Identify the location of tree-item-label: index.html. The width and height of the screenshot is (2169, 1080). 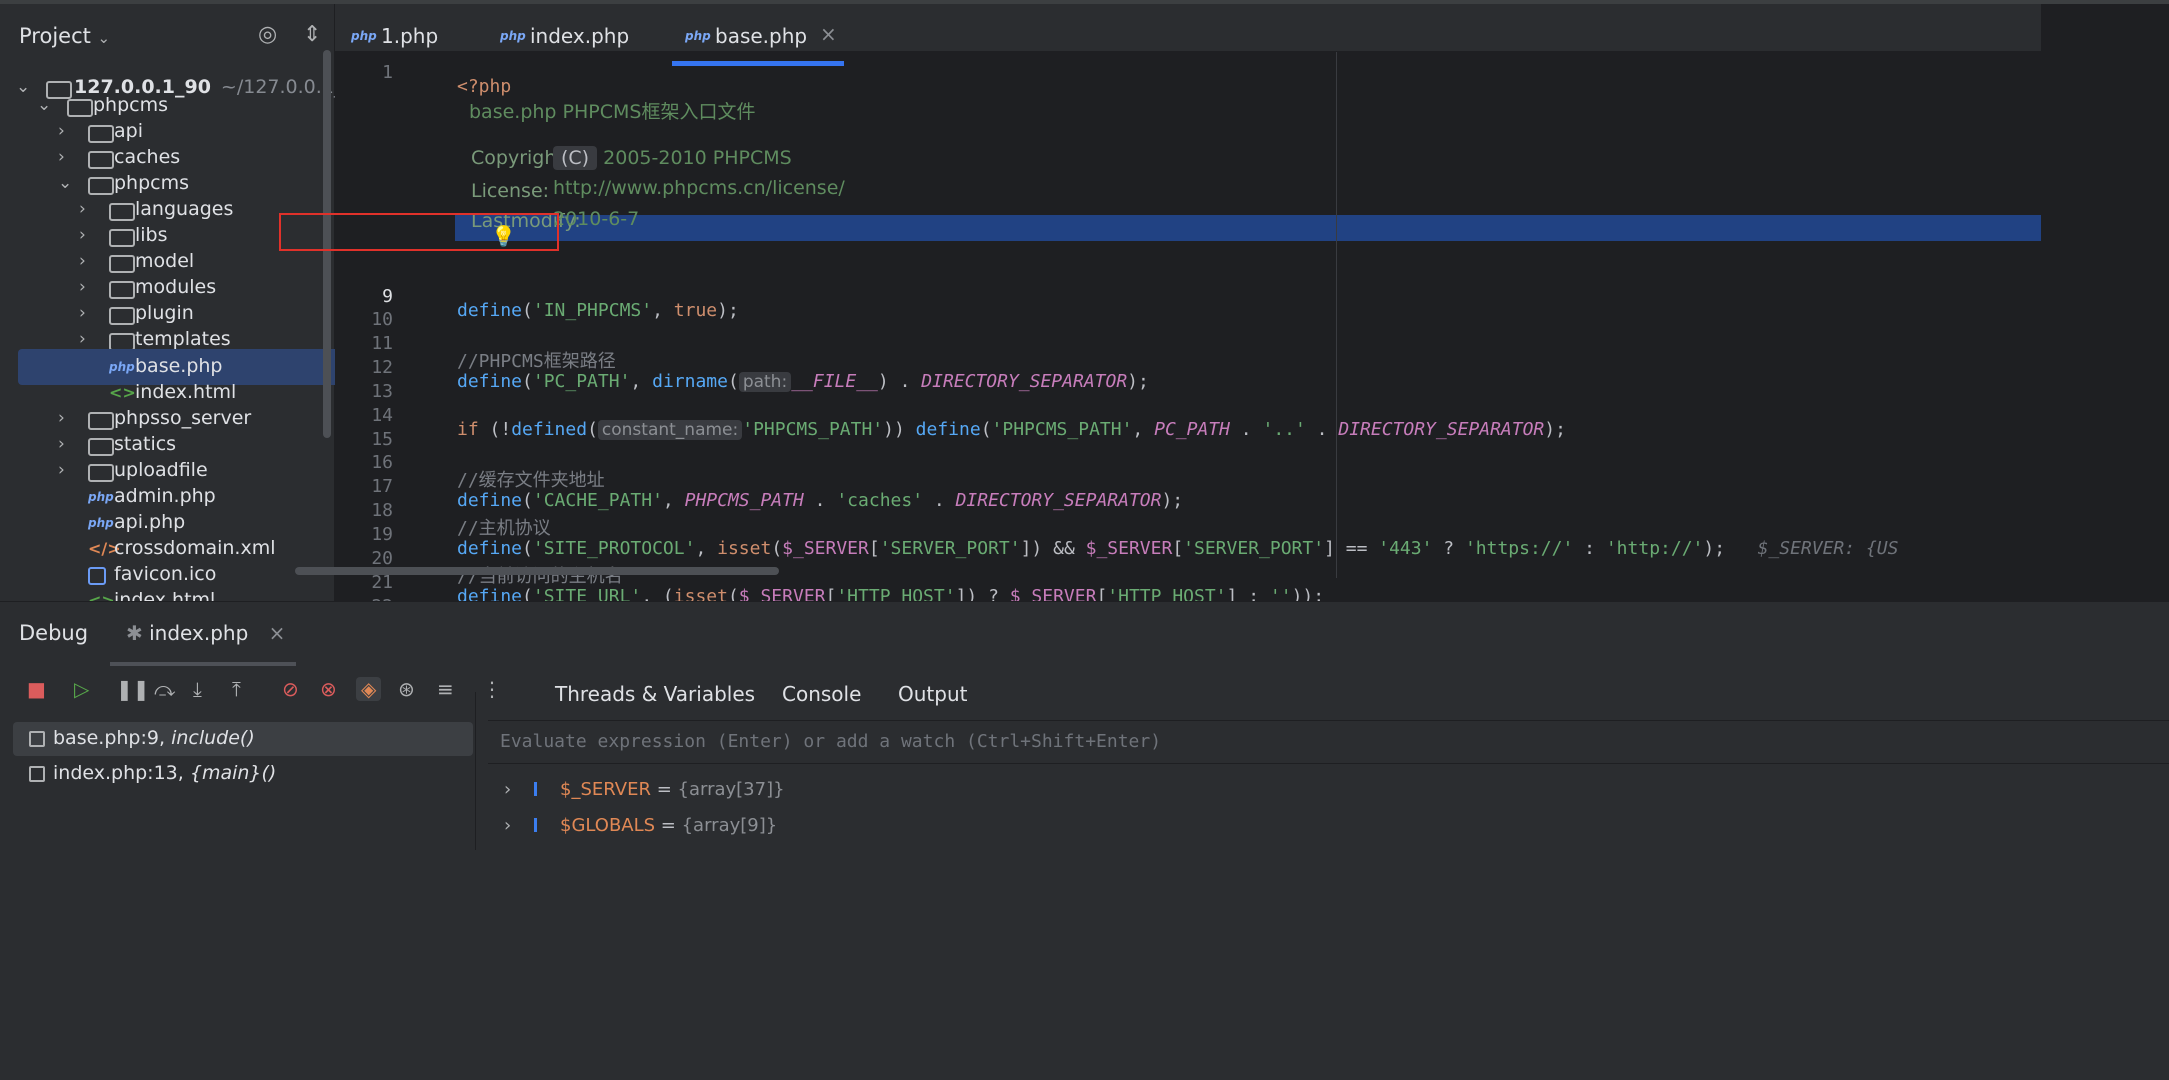
(186, 391).